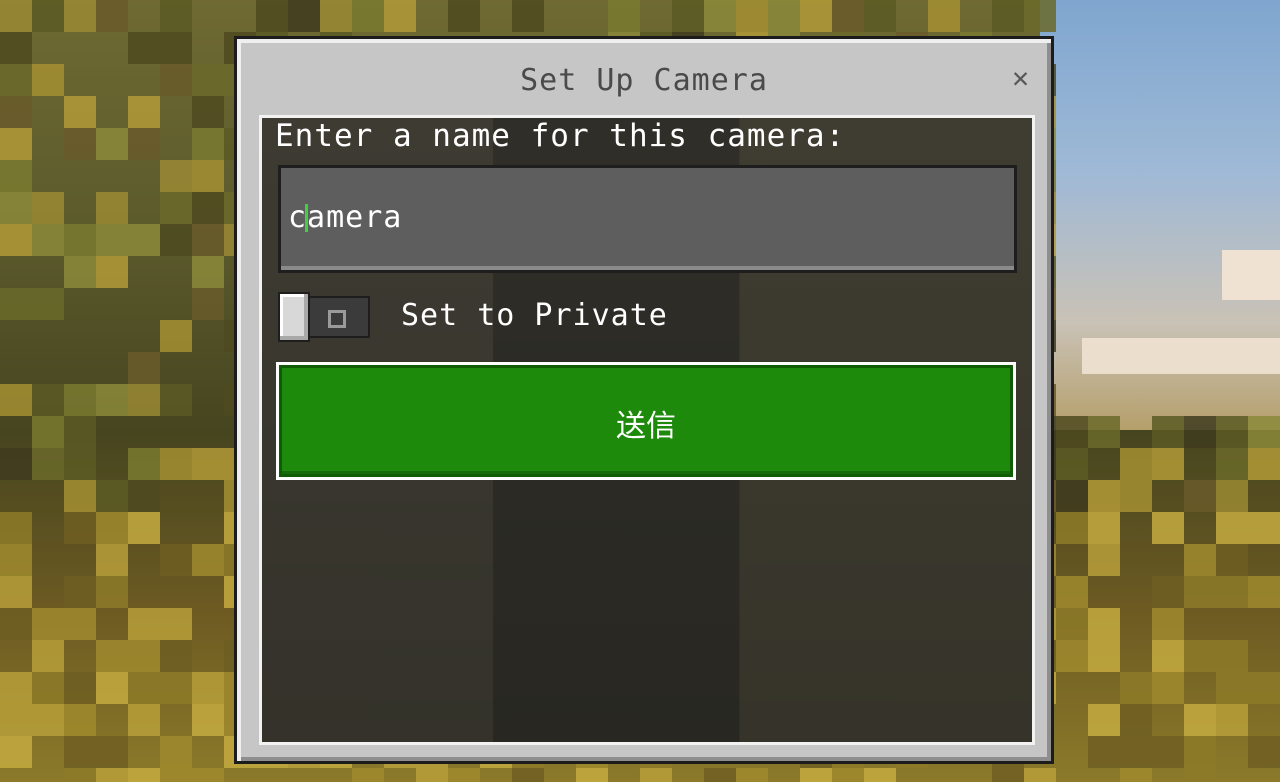  What do you see at coordinates (306, 218) in the screenshot?
I see `text-caret` at bounding box center [306, 218].